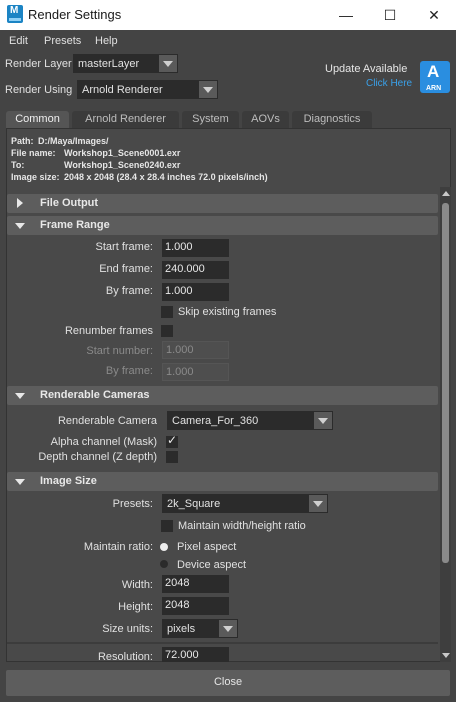  What do you see at coordinates (122, 90) in the screenshot?
I see `render-using-value: Arnold Renderer` at bounding box center [122, 90].